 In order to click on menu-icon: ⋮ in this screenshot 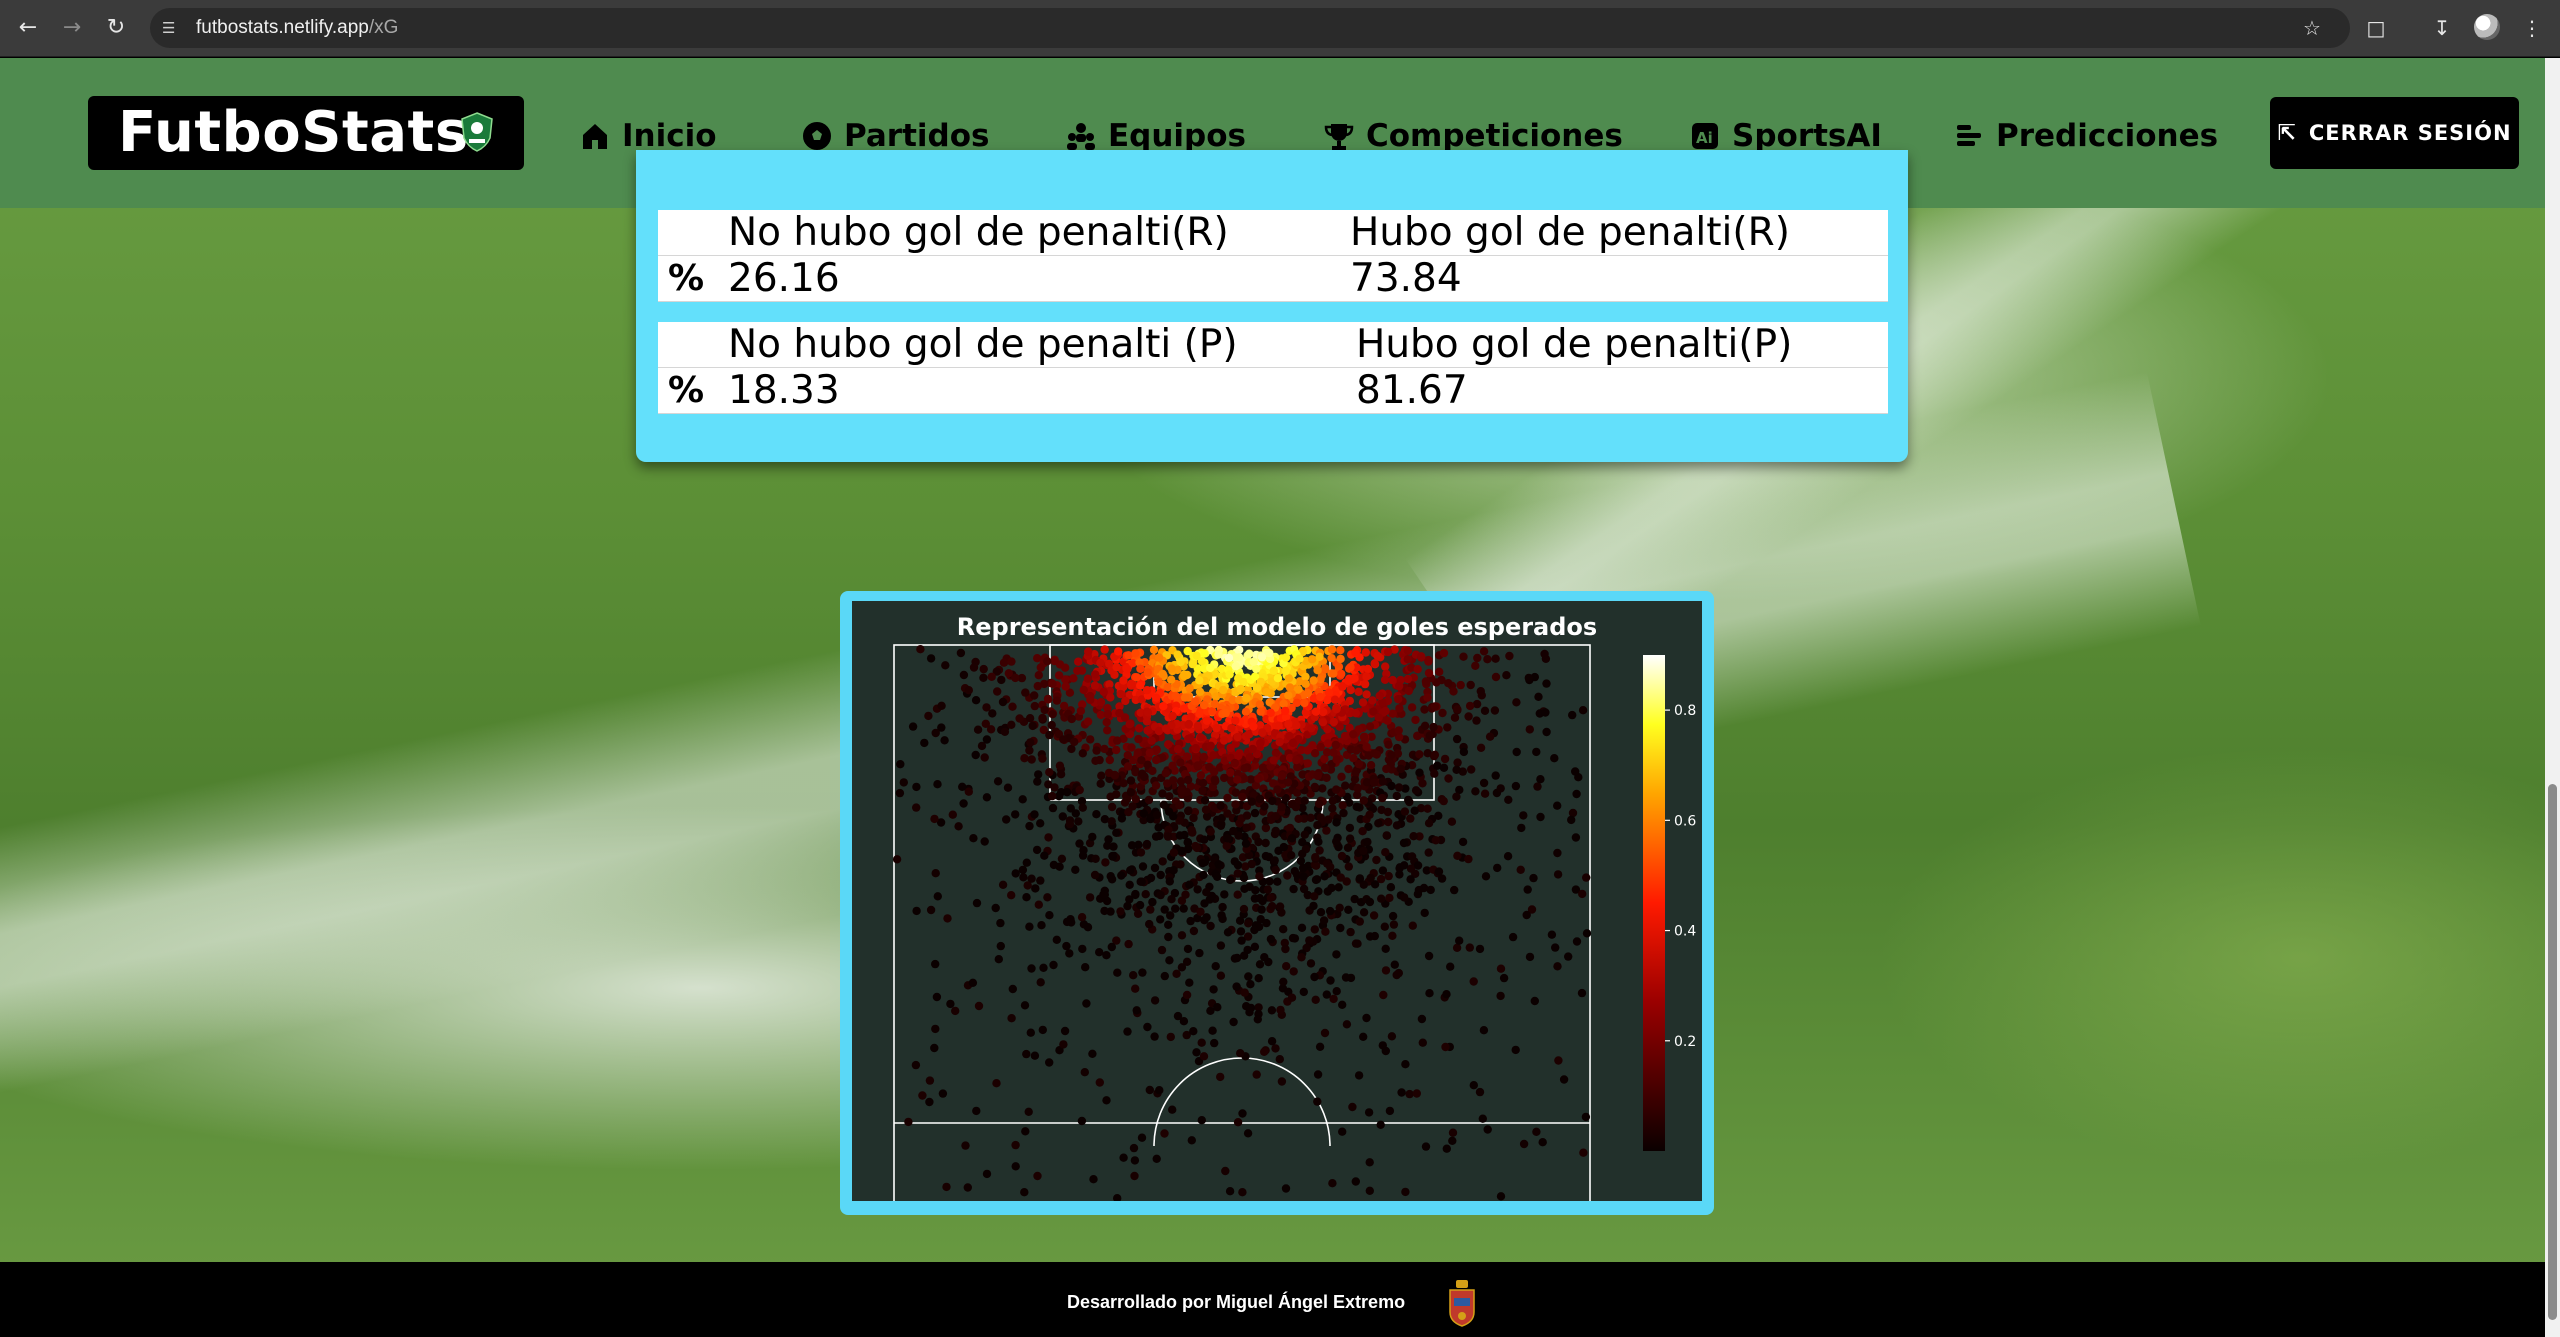, I will do `click(2532, 28)`.